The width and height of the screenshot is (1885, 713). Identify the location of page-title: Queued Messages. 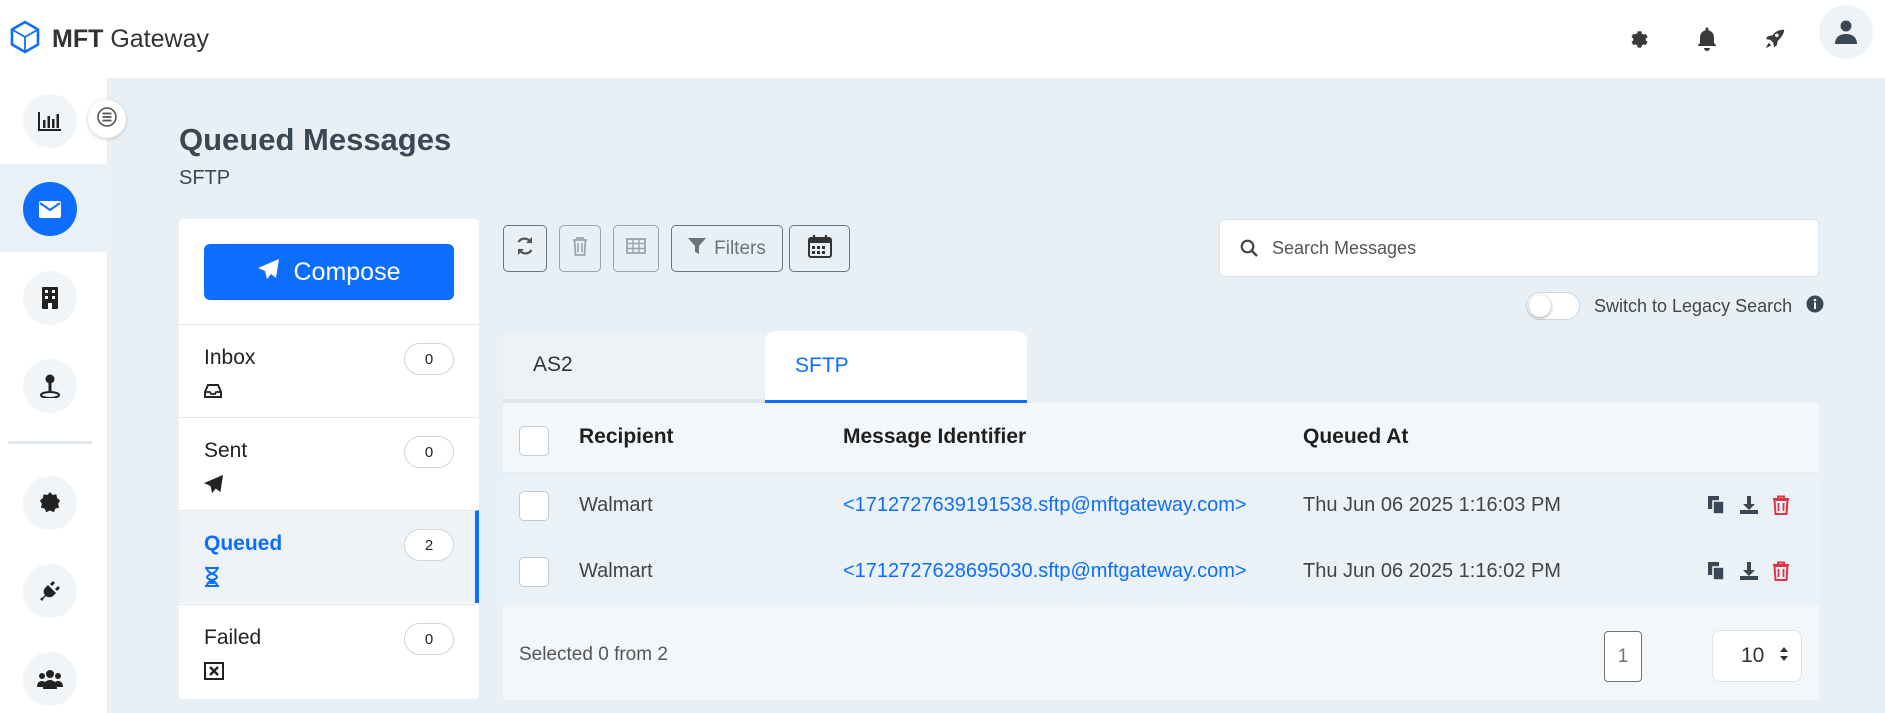
(315, 139).